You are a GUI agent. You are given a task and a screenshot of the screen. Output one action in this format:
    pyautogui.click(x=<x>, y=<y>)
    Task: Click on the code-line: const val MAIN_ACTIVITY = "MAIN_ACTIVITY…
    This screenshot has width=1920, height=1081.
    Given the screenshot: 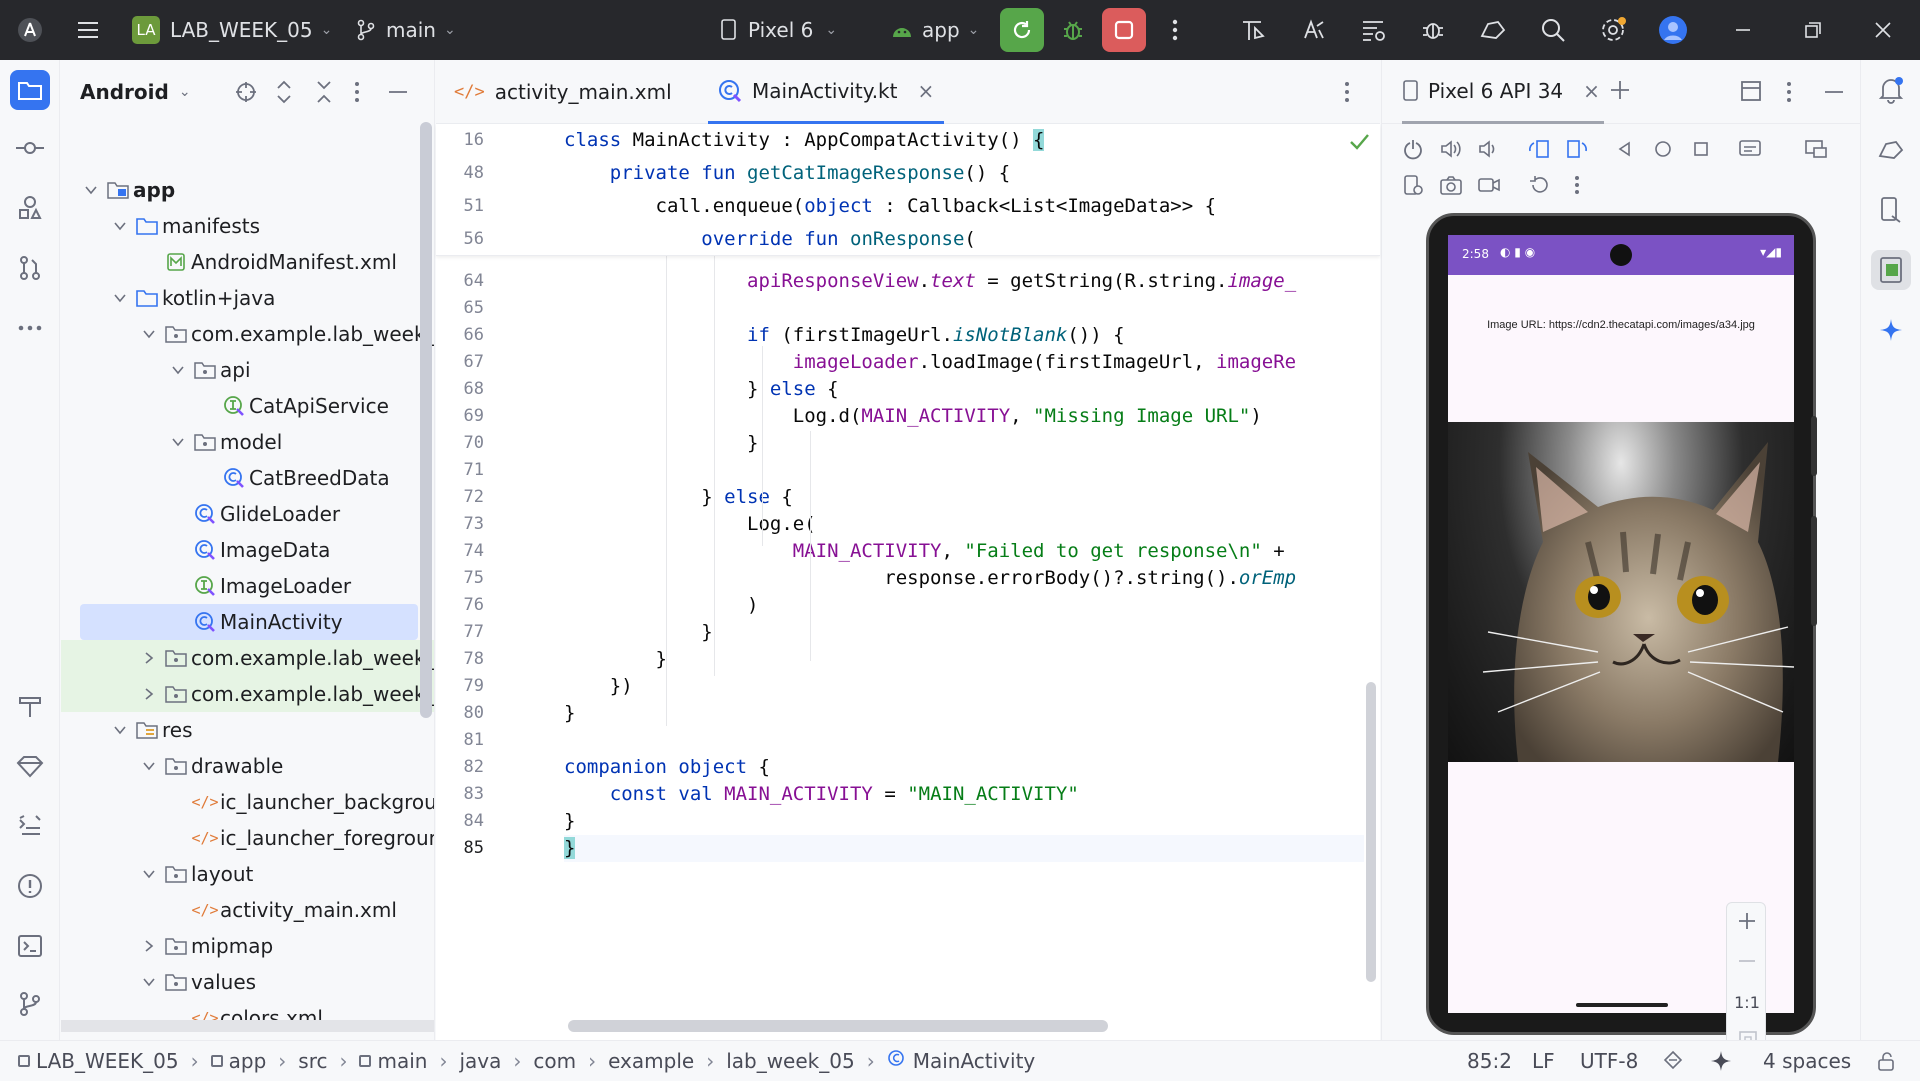 What is the action you would take?
    pyautogui.click(x=972, y=794)
    